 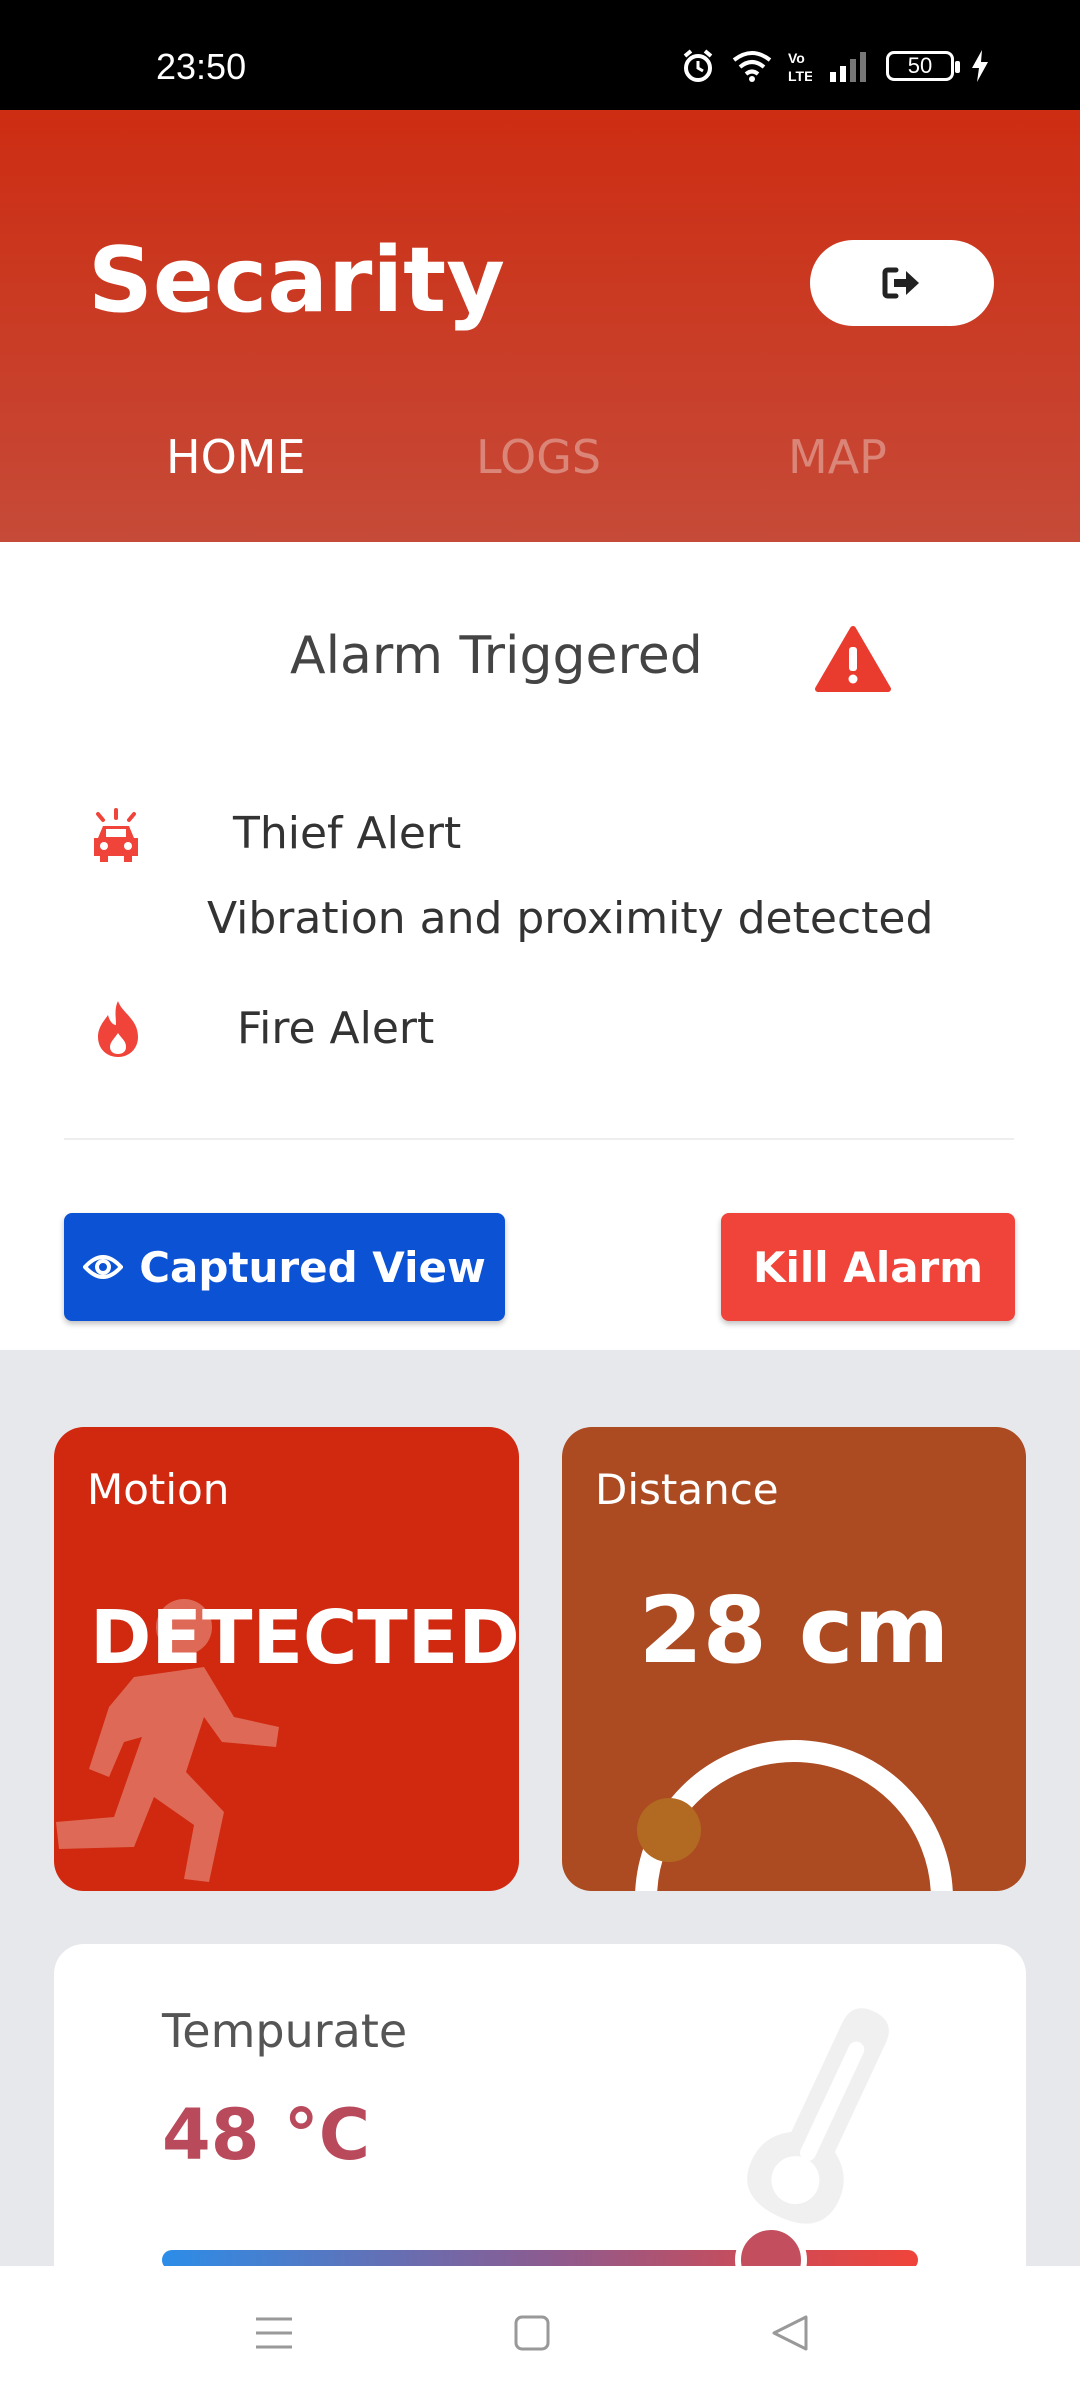 I want to click on tab-logs: LOGS, so click(x=538, y=457).